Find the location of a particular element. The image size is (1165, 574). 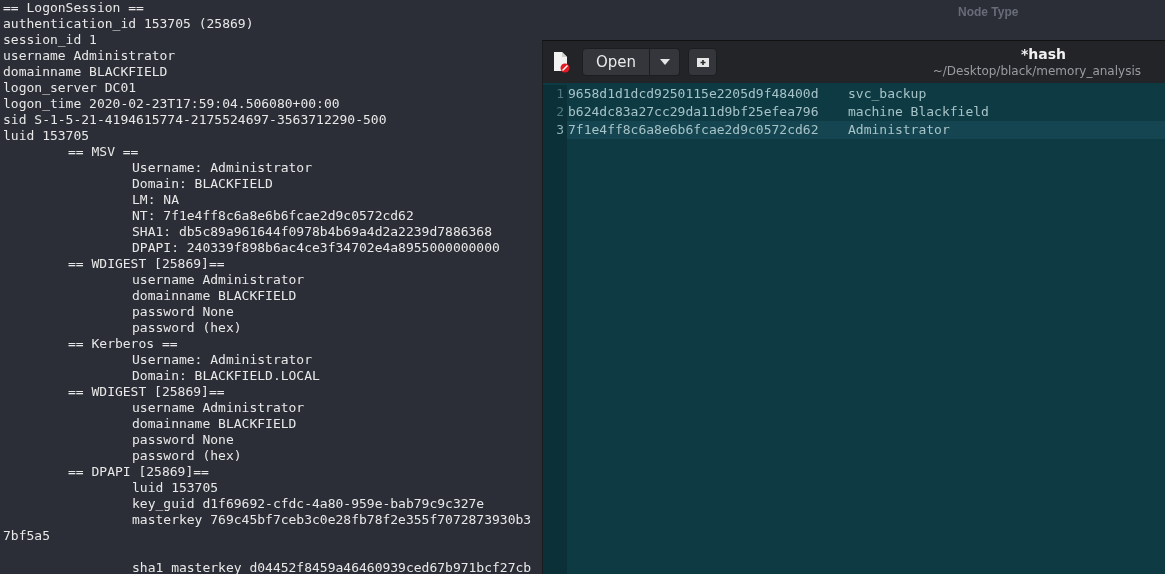

terminal-line: session_id 1 is located at coordinates (50, 40).